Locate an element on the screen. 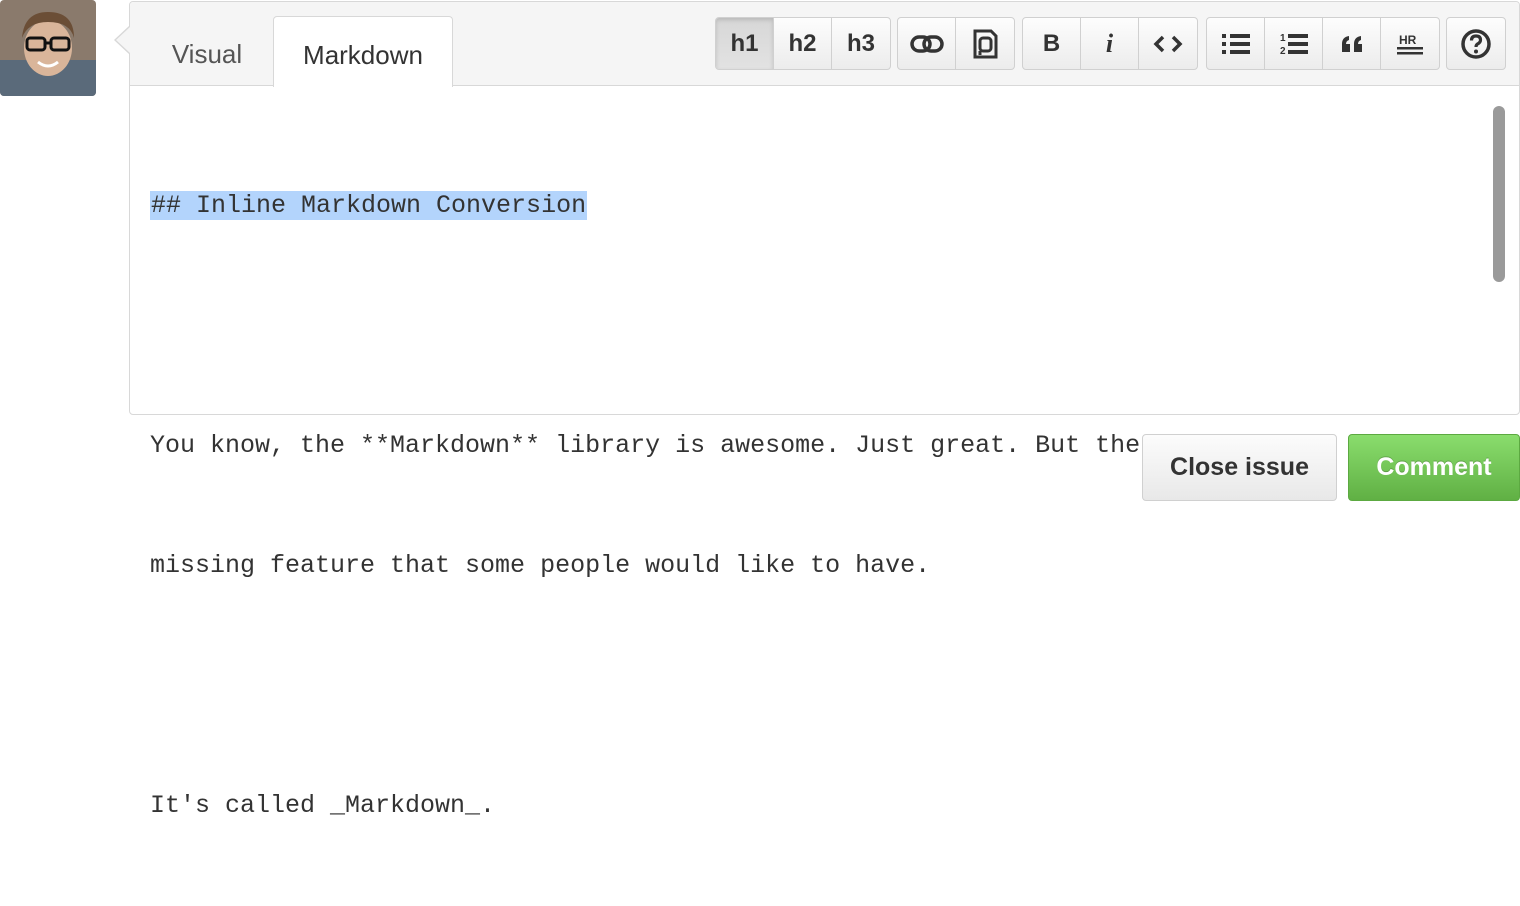  link-button is located at coordinates (927, 43).